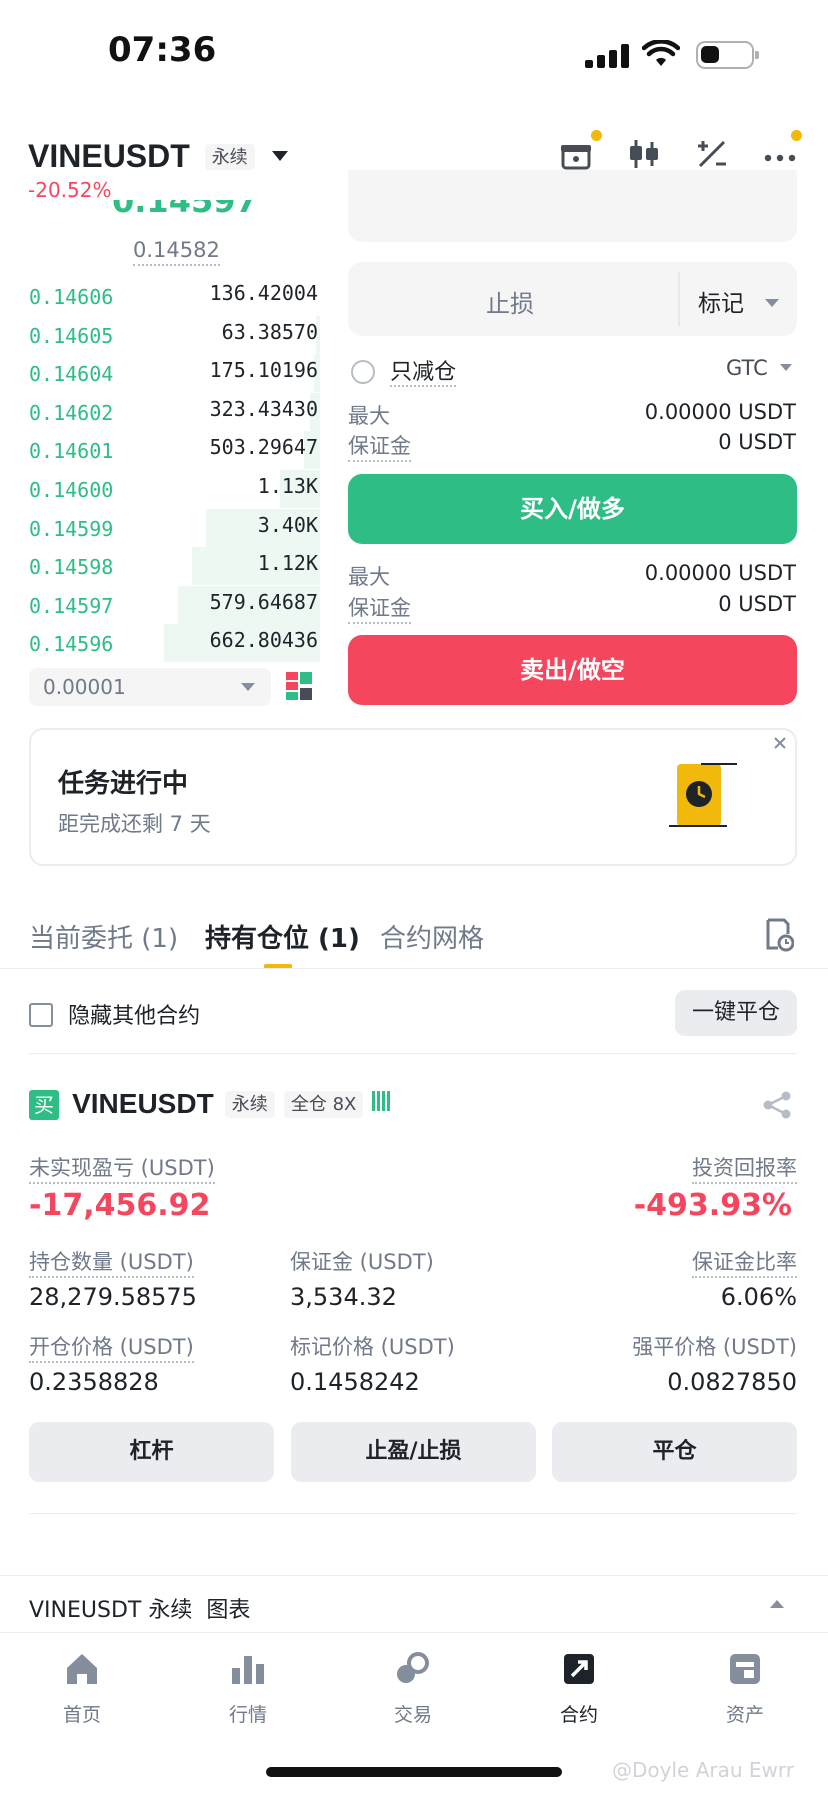 Image resolution: width=828 pixels, height=1795 pixels. I want to click on margin-mode-tag: 全仓 8X, so click(323, 1104).